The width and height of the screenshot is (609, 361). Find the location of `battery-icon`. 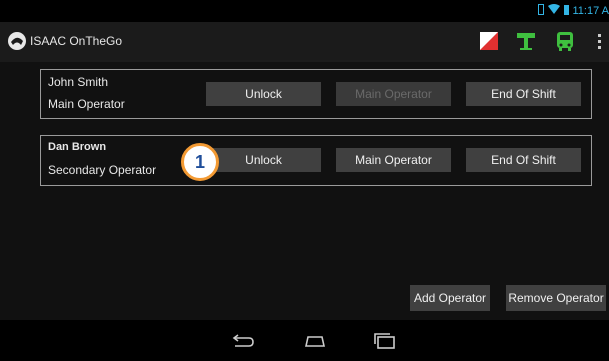

battery-icon is located at coordinates (566, 11).